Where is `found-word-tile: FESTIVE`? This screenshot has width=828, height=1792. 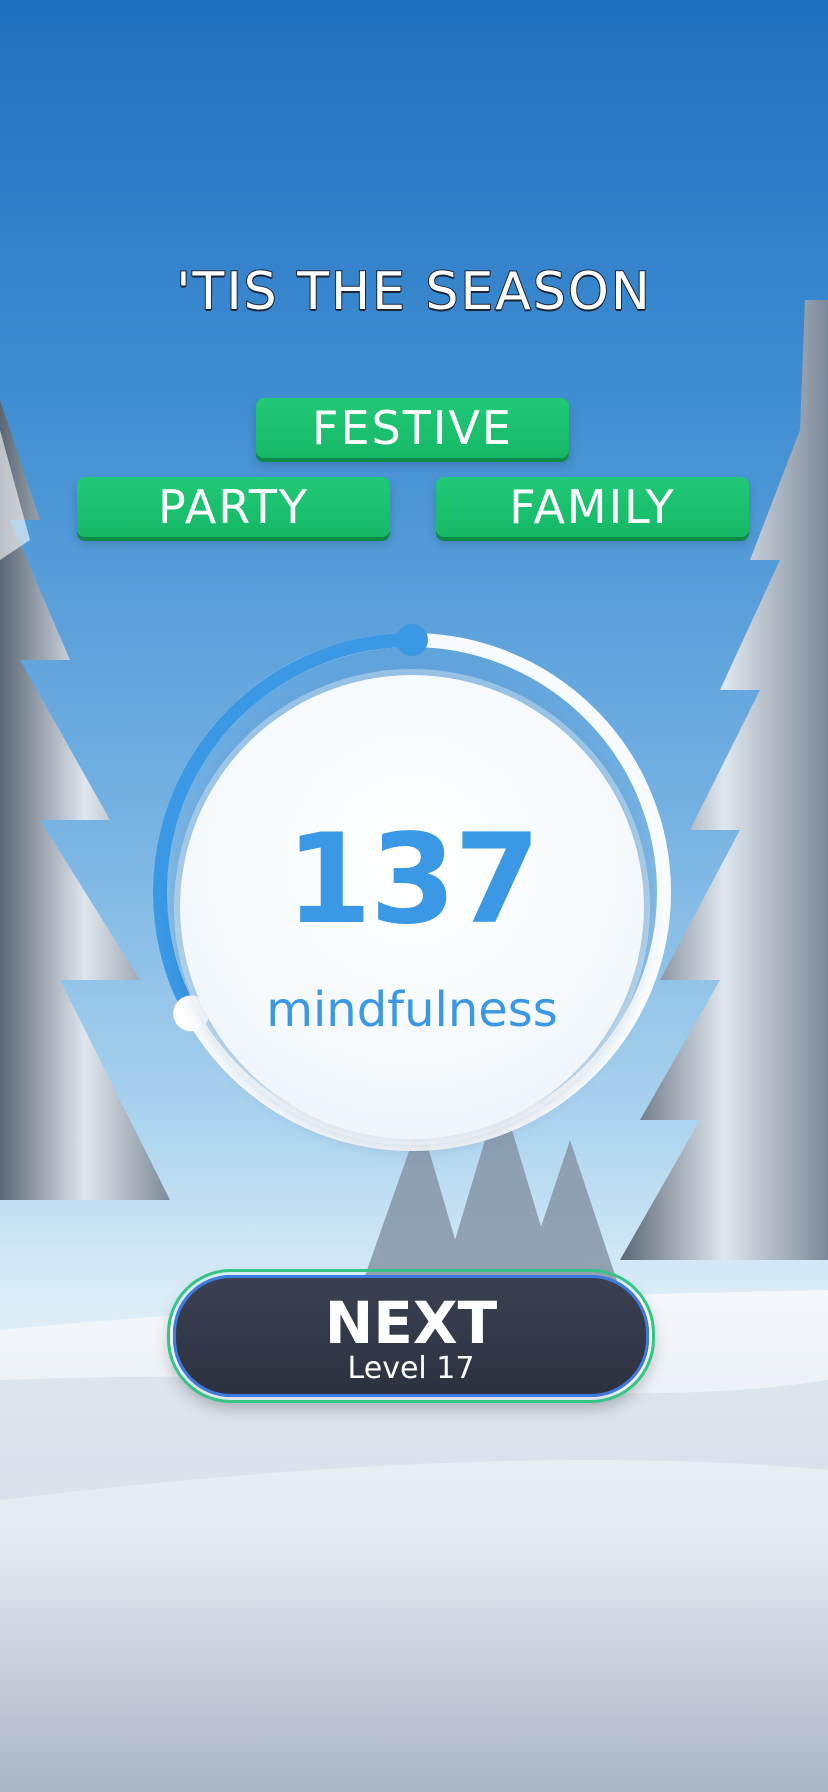 found-word-tile: FESTIVE is located at coordinates (412, 428).